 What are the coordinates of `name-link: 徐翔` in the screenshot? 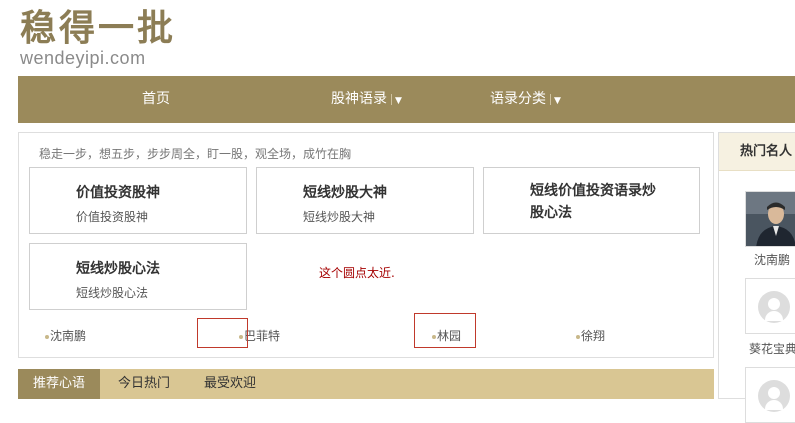 It's located at (590, 335).